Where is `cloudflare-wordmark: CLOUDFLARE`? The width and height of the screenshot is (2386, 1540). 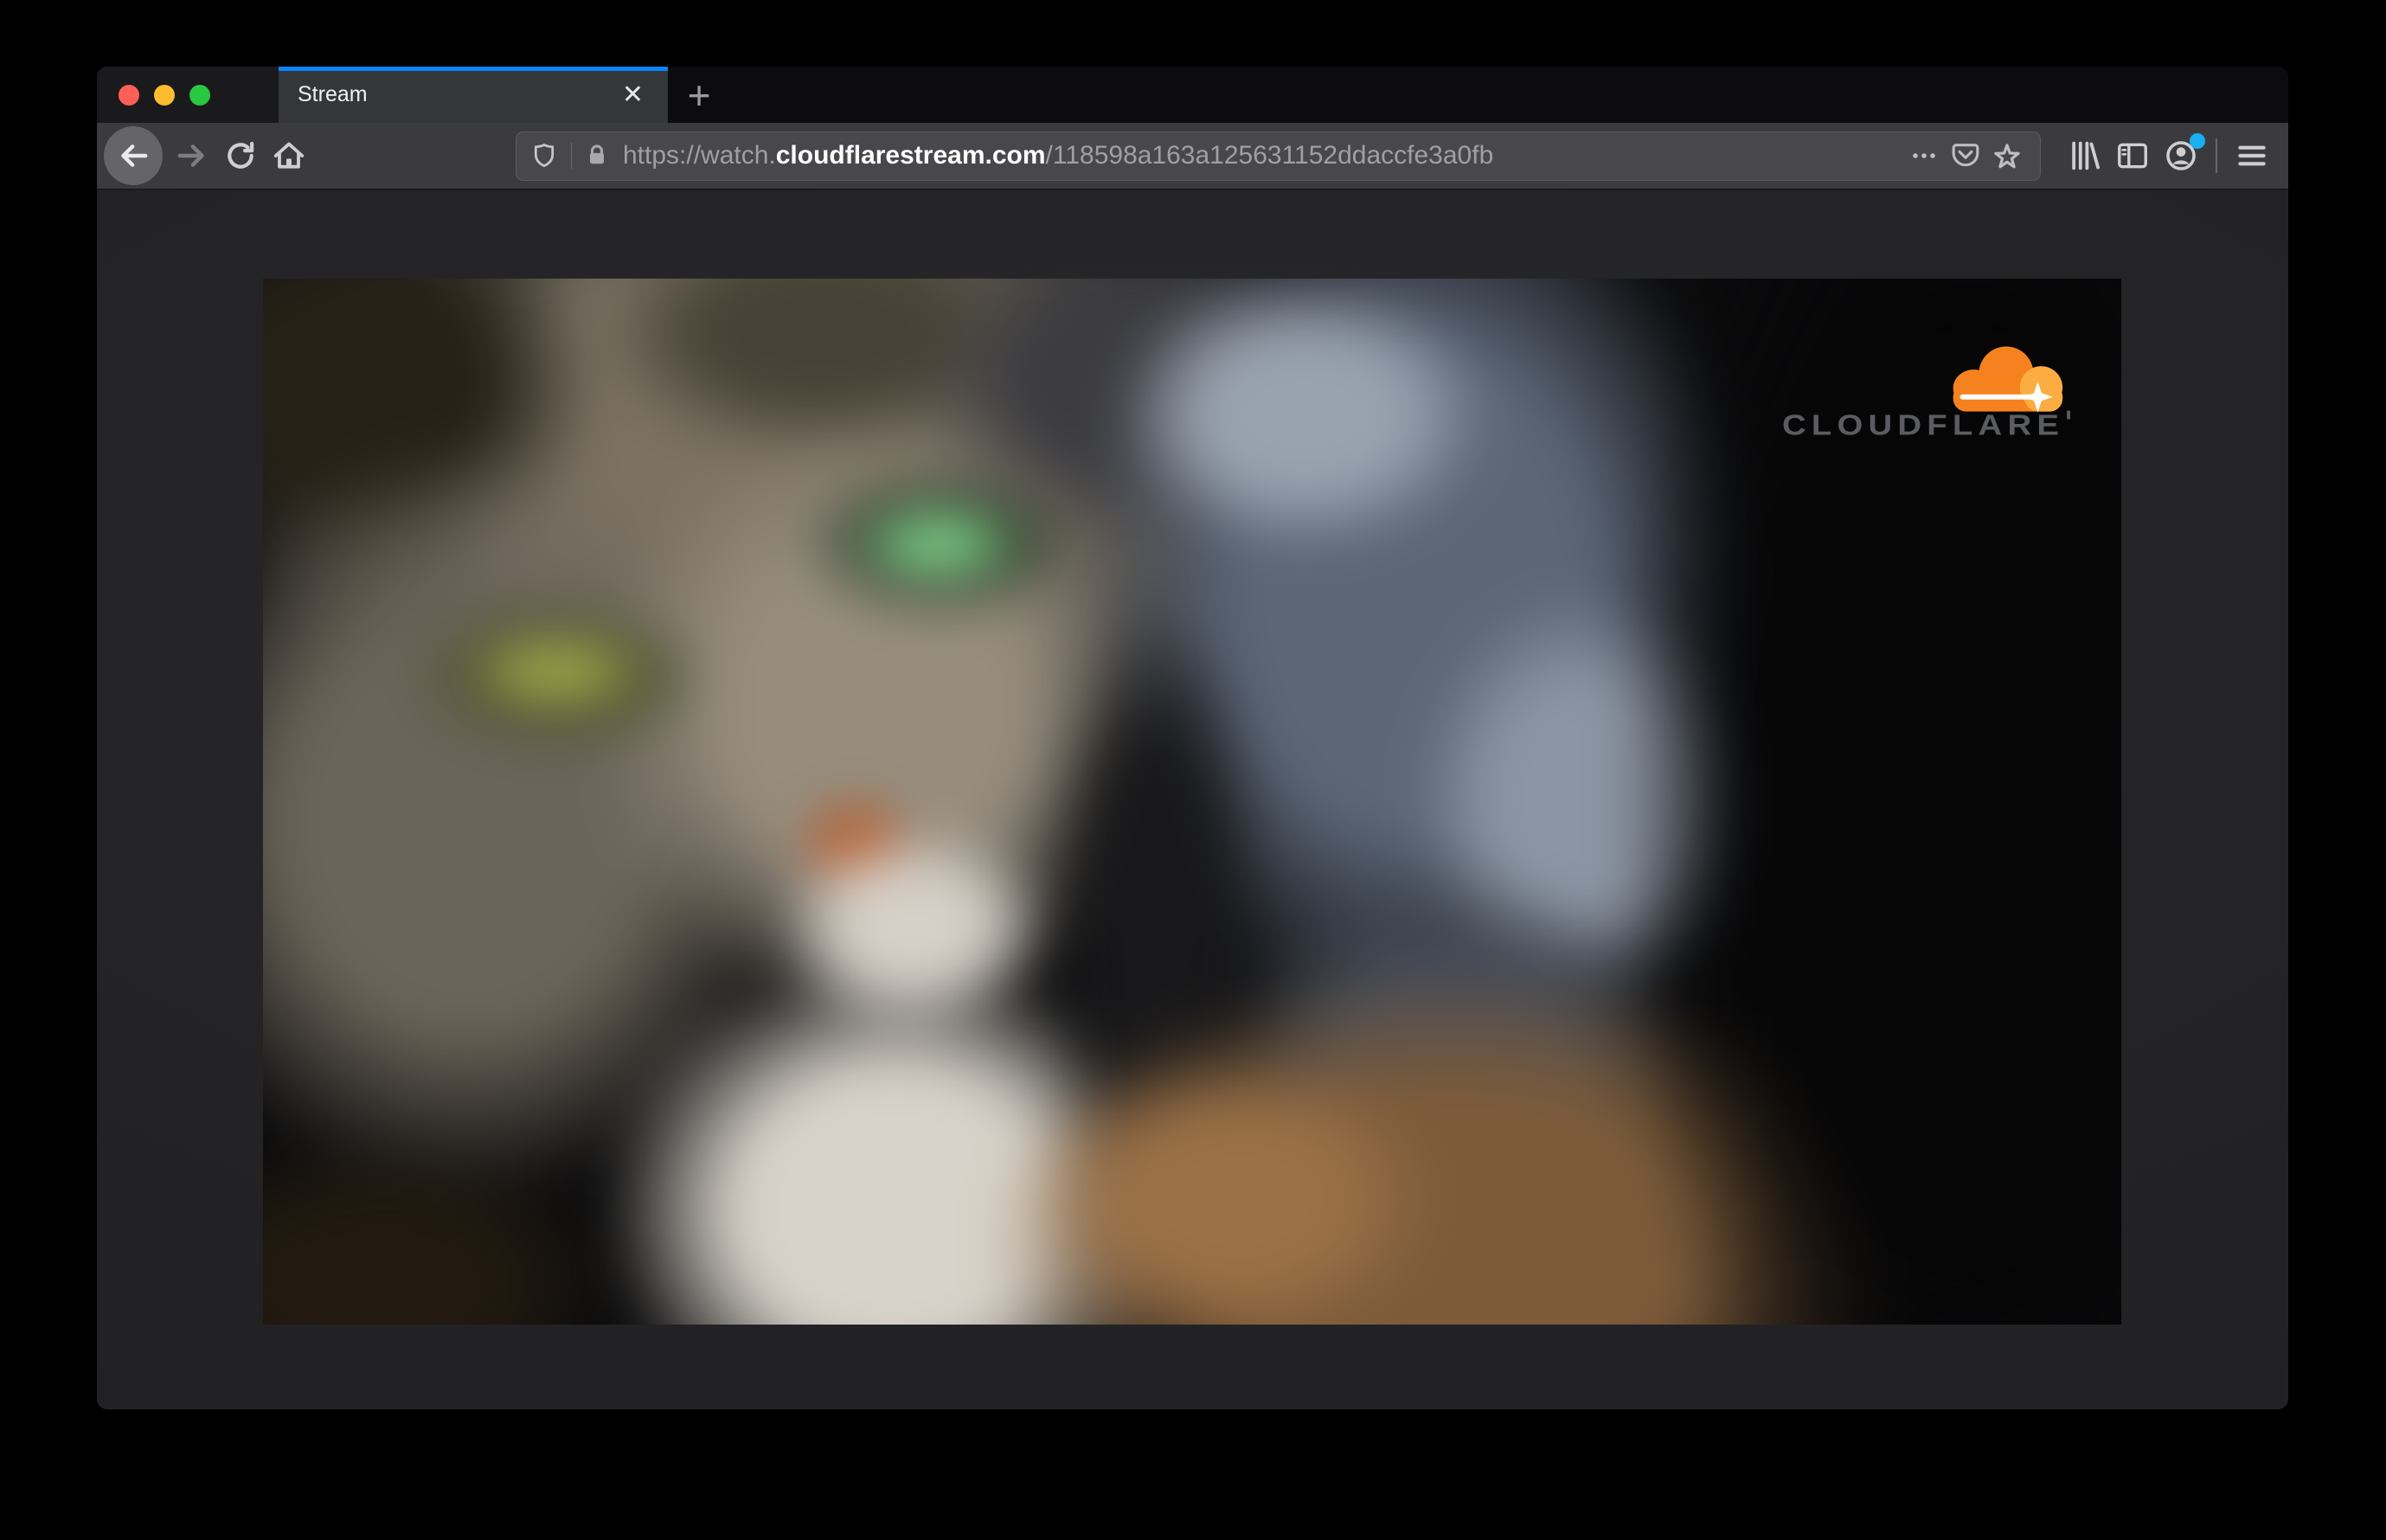
cloudflare-wordmark: CLOUDFLARE is located at coordinates (1923, 425).